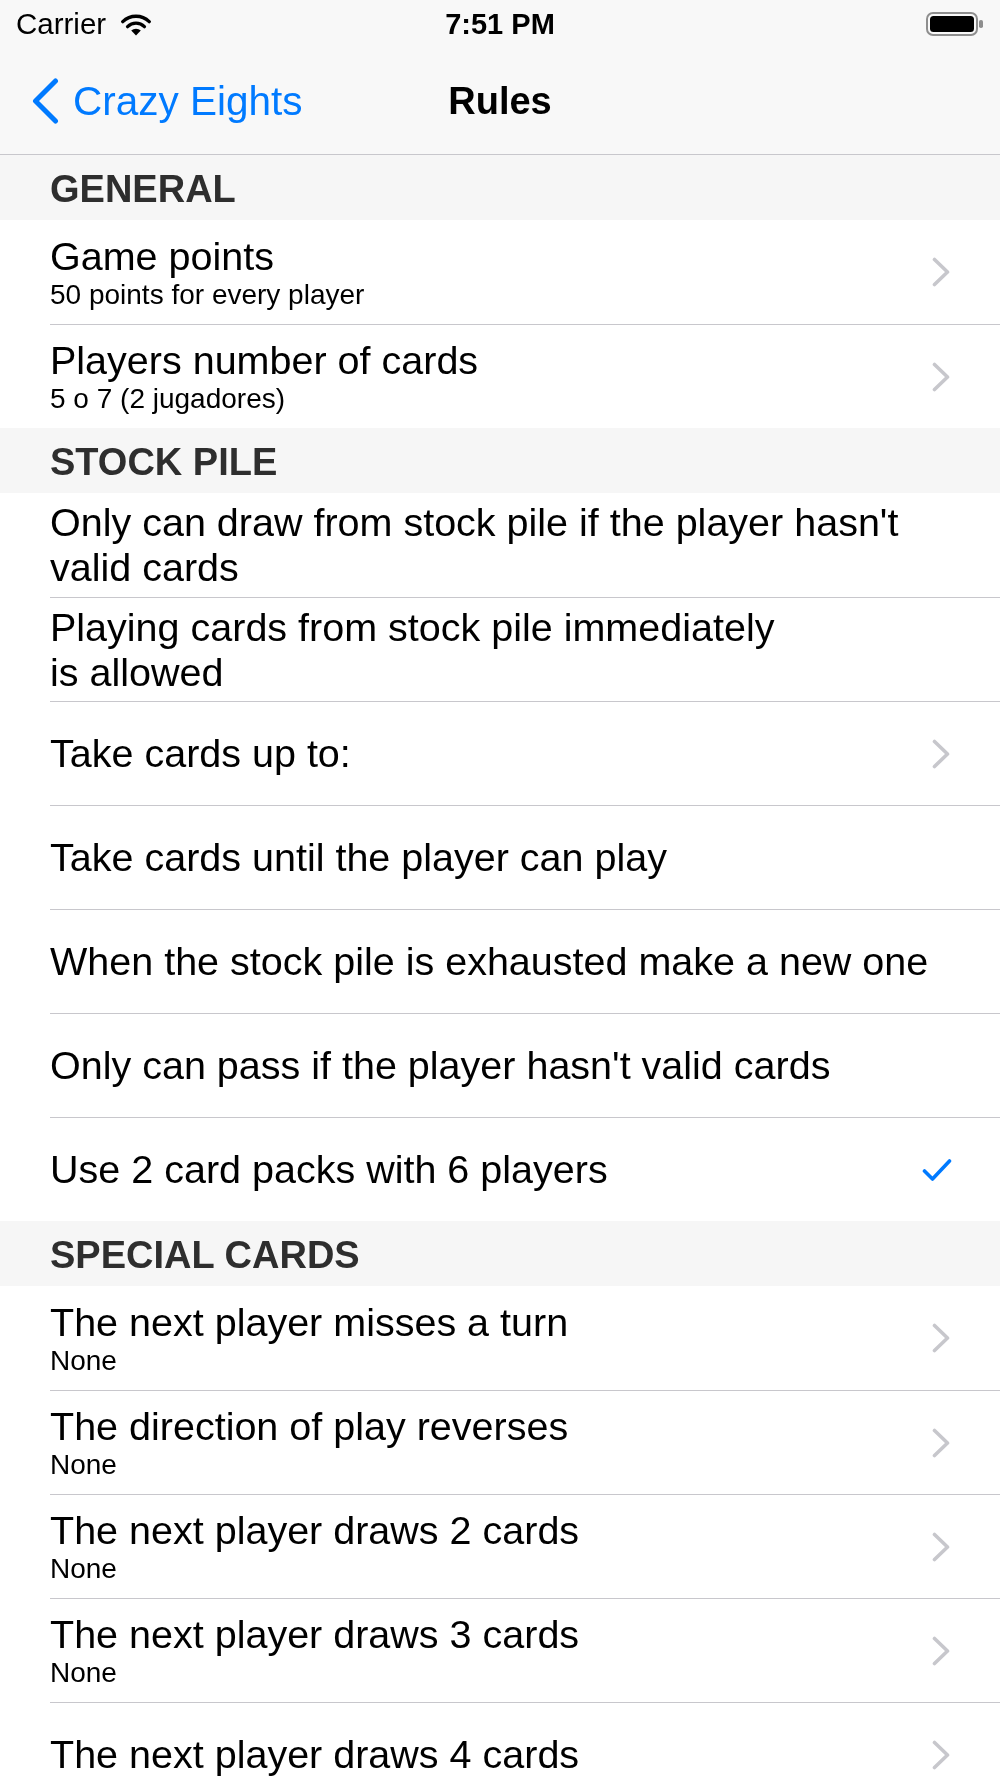  I want to click on setting-title: When the stock pile is exhausted make a new one, so click(489, 961).